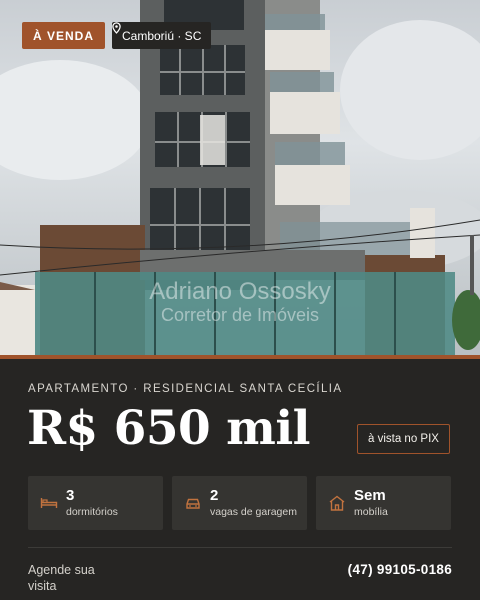  I want to click on feature-value: Sem, so click(370, 495).